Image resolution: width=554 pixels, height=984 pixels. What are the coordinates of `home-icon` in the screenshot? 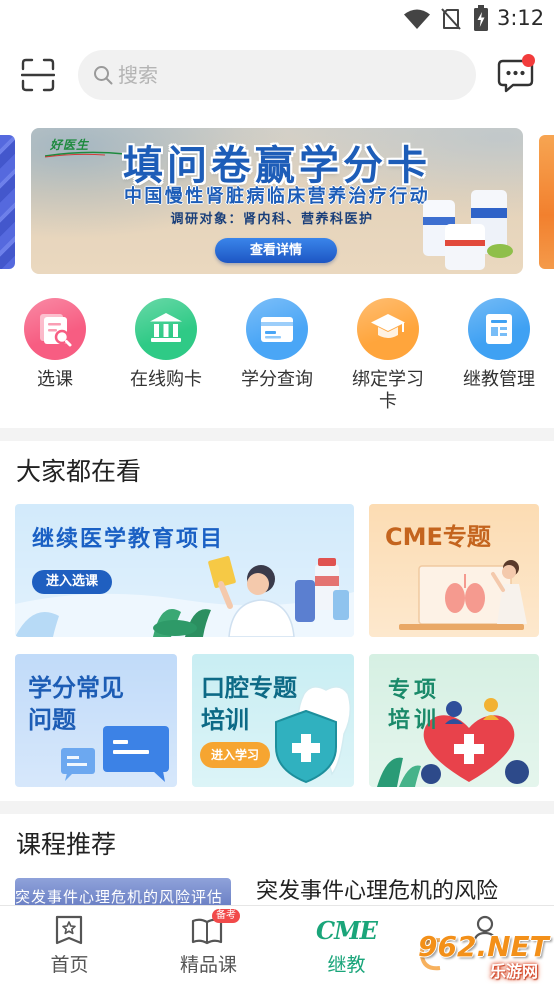 It's located at (69, 930).